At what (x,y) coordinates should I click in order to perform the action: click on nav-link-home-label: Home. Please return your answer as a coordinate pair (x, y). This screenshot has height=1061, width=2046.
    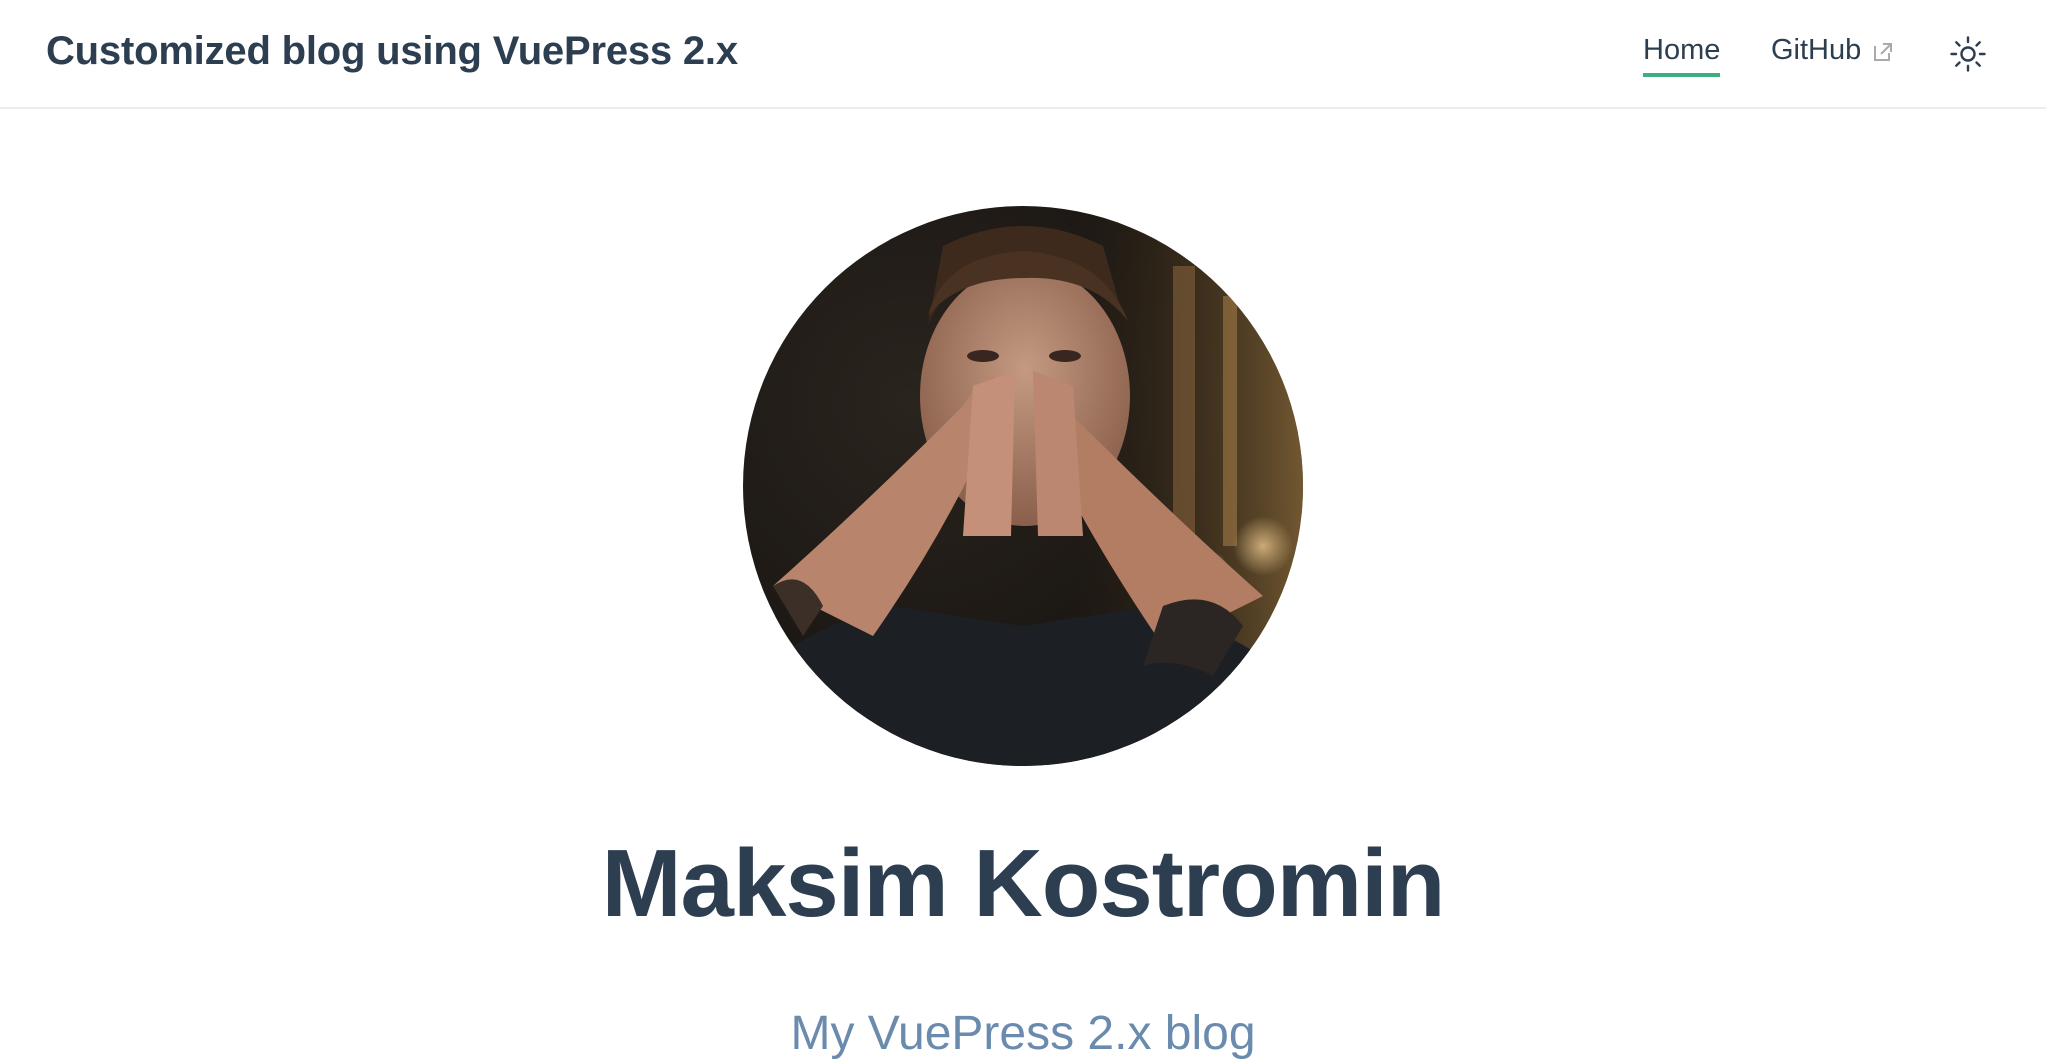
    Looking at the image, I should click on (1682, 55).